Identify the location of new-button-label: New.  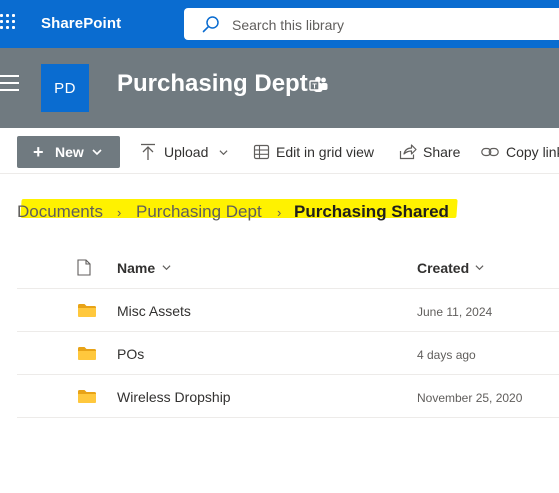
(69, 152).